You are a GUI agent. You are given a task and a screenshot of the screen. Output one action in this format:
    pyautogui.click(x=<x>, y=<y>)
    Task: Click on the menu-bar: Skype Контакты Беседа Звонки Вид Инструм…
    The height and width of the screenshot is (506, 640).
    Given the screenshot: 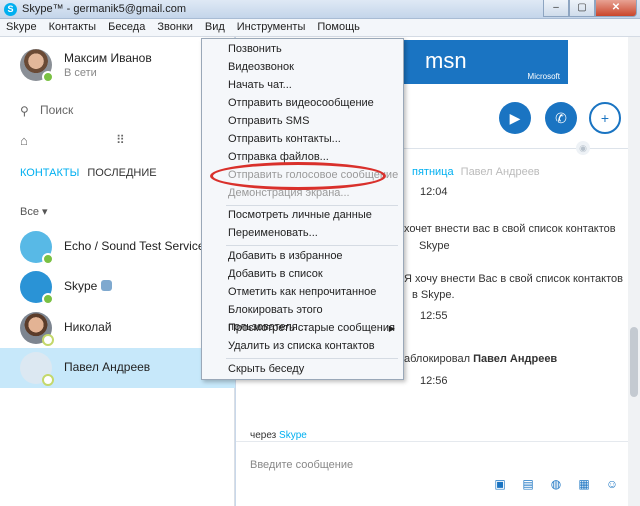 What is the action you would take?
    pyautogui.click(x=320, y=28)
    